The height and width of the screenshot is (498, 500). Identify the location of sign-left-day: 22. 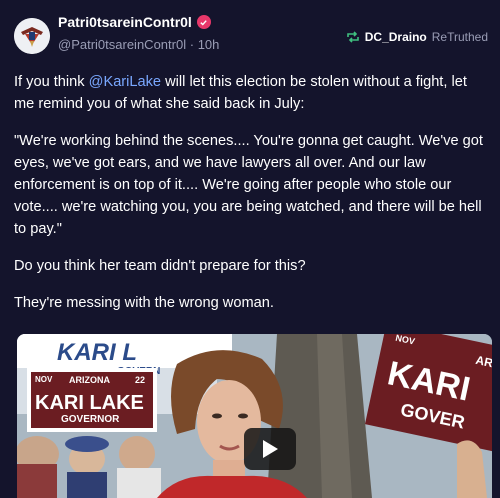
(140, 380).